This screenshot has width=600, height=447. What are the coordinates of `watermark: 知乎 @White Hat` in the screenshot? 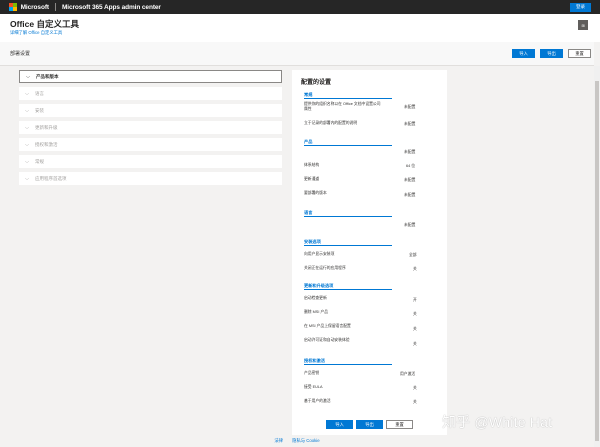 It's located at (497, 422).